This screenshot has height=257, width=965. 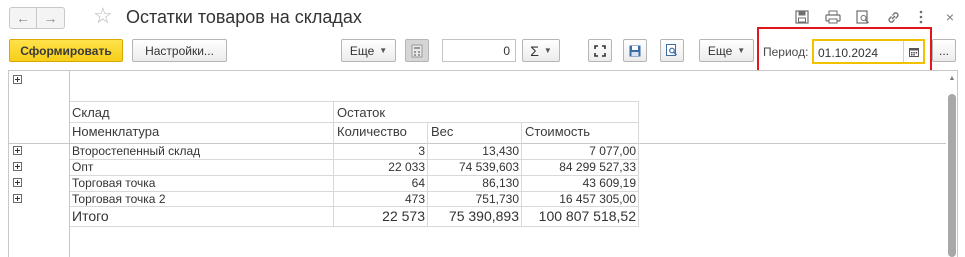 I want to click on close-icon: ×, so click(x=950, y=17).